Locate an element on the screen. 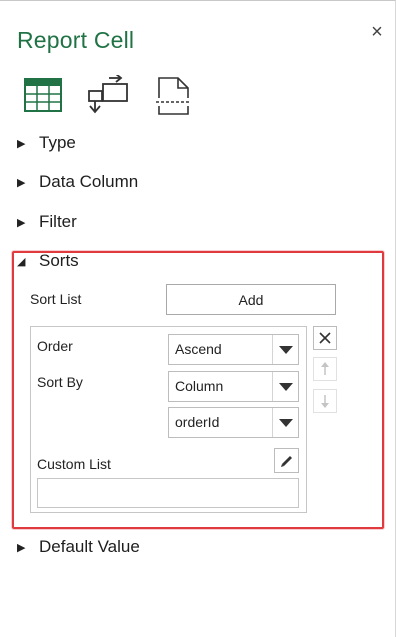  edit-custom-list-button is located at coordinates (286, 460).